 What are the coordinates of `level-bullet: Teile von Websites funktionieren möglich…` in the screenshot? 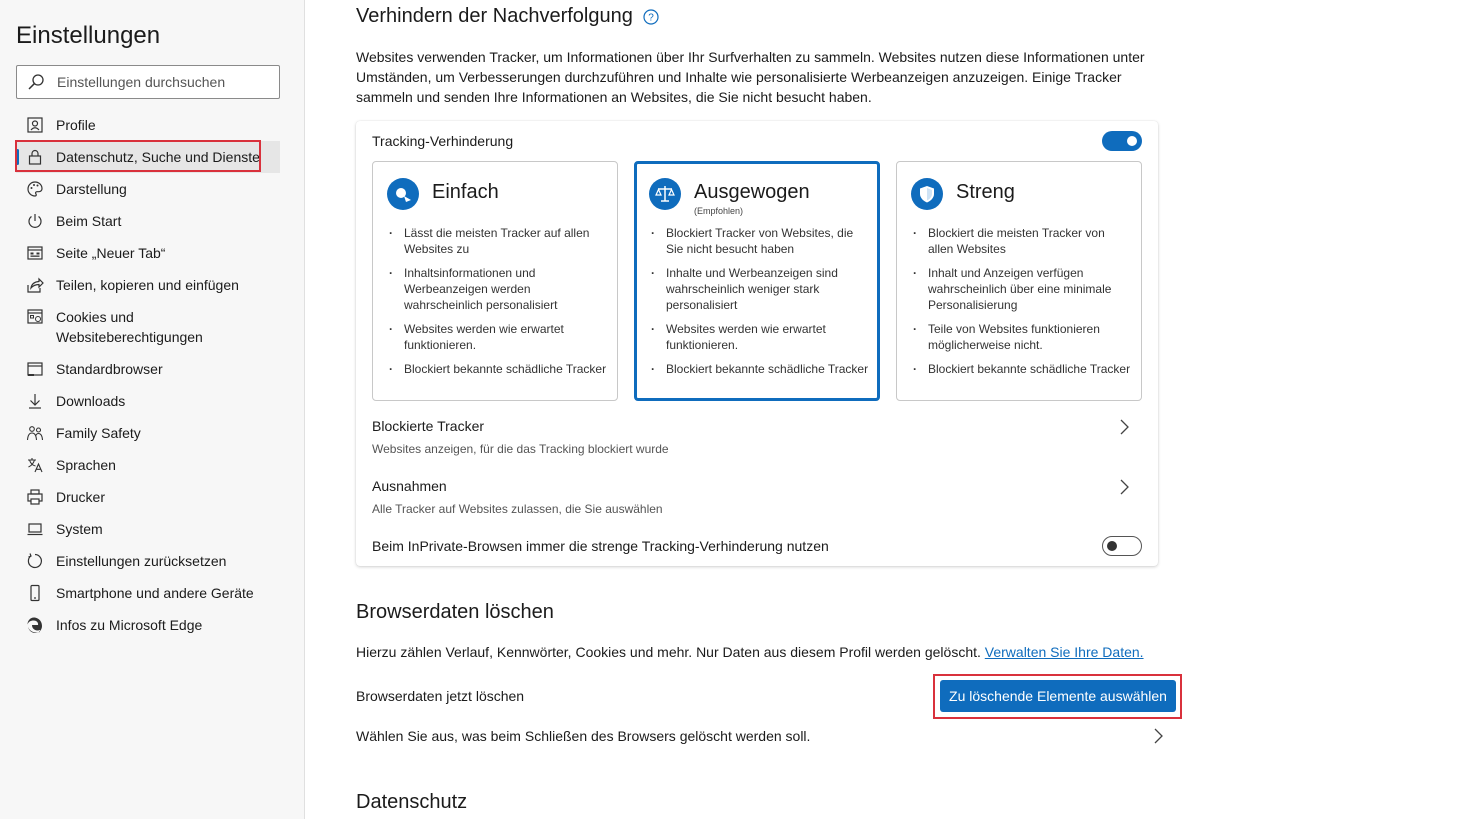 It's located at (1022, 337).